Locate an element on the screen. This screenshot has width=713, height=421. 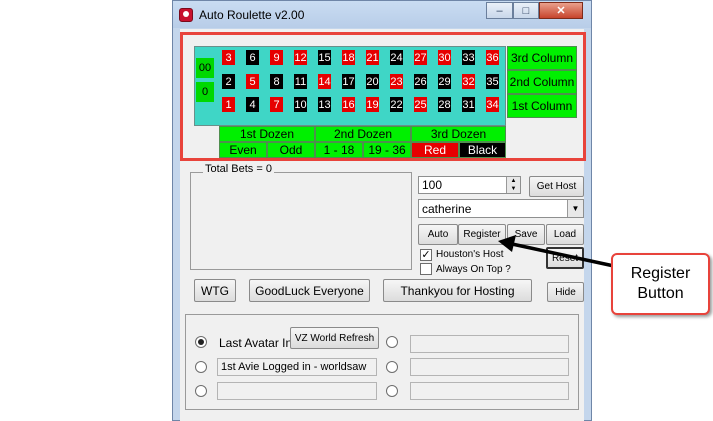
number-cell: 28 is located at coordinates (444, 104).